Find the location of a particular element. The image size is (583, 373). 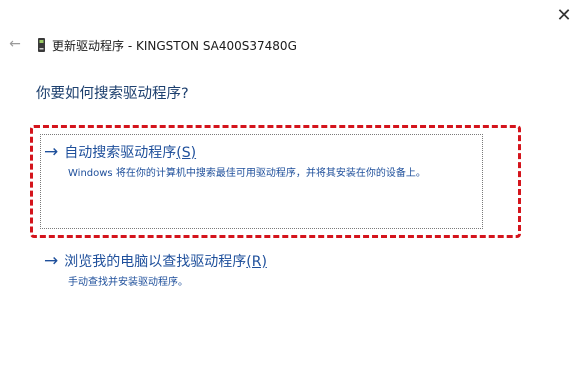

window-title: 更新驱动程序 - KINGSTON SA400S37480G is located at coordinates (174, 45).